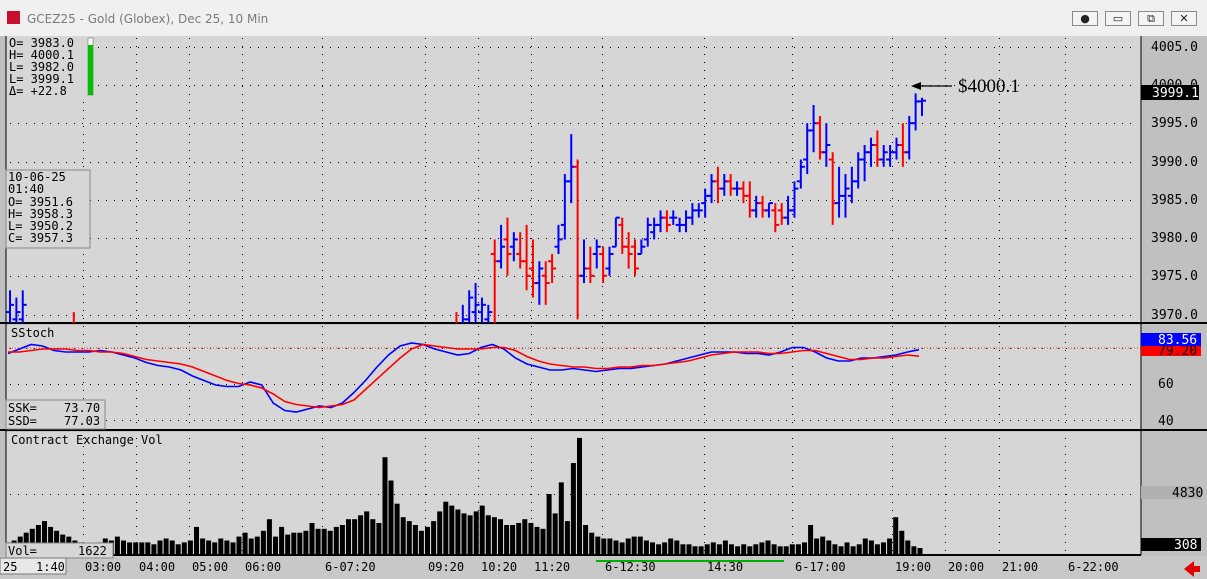  Describe the element at coordinates (1118, 18) in the screenshot. I see `minimize-button: ▭` at that location.